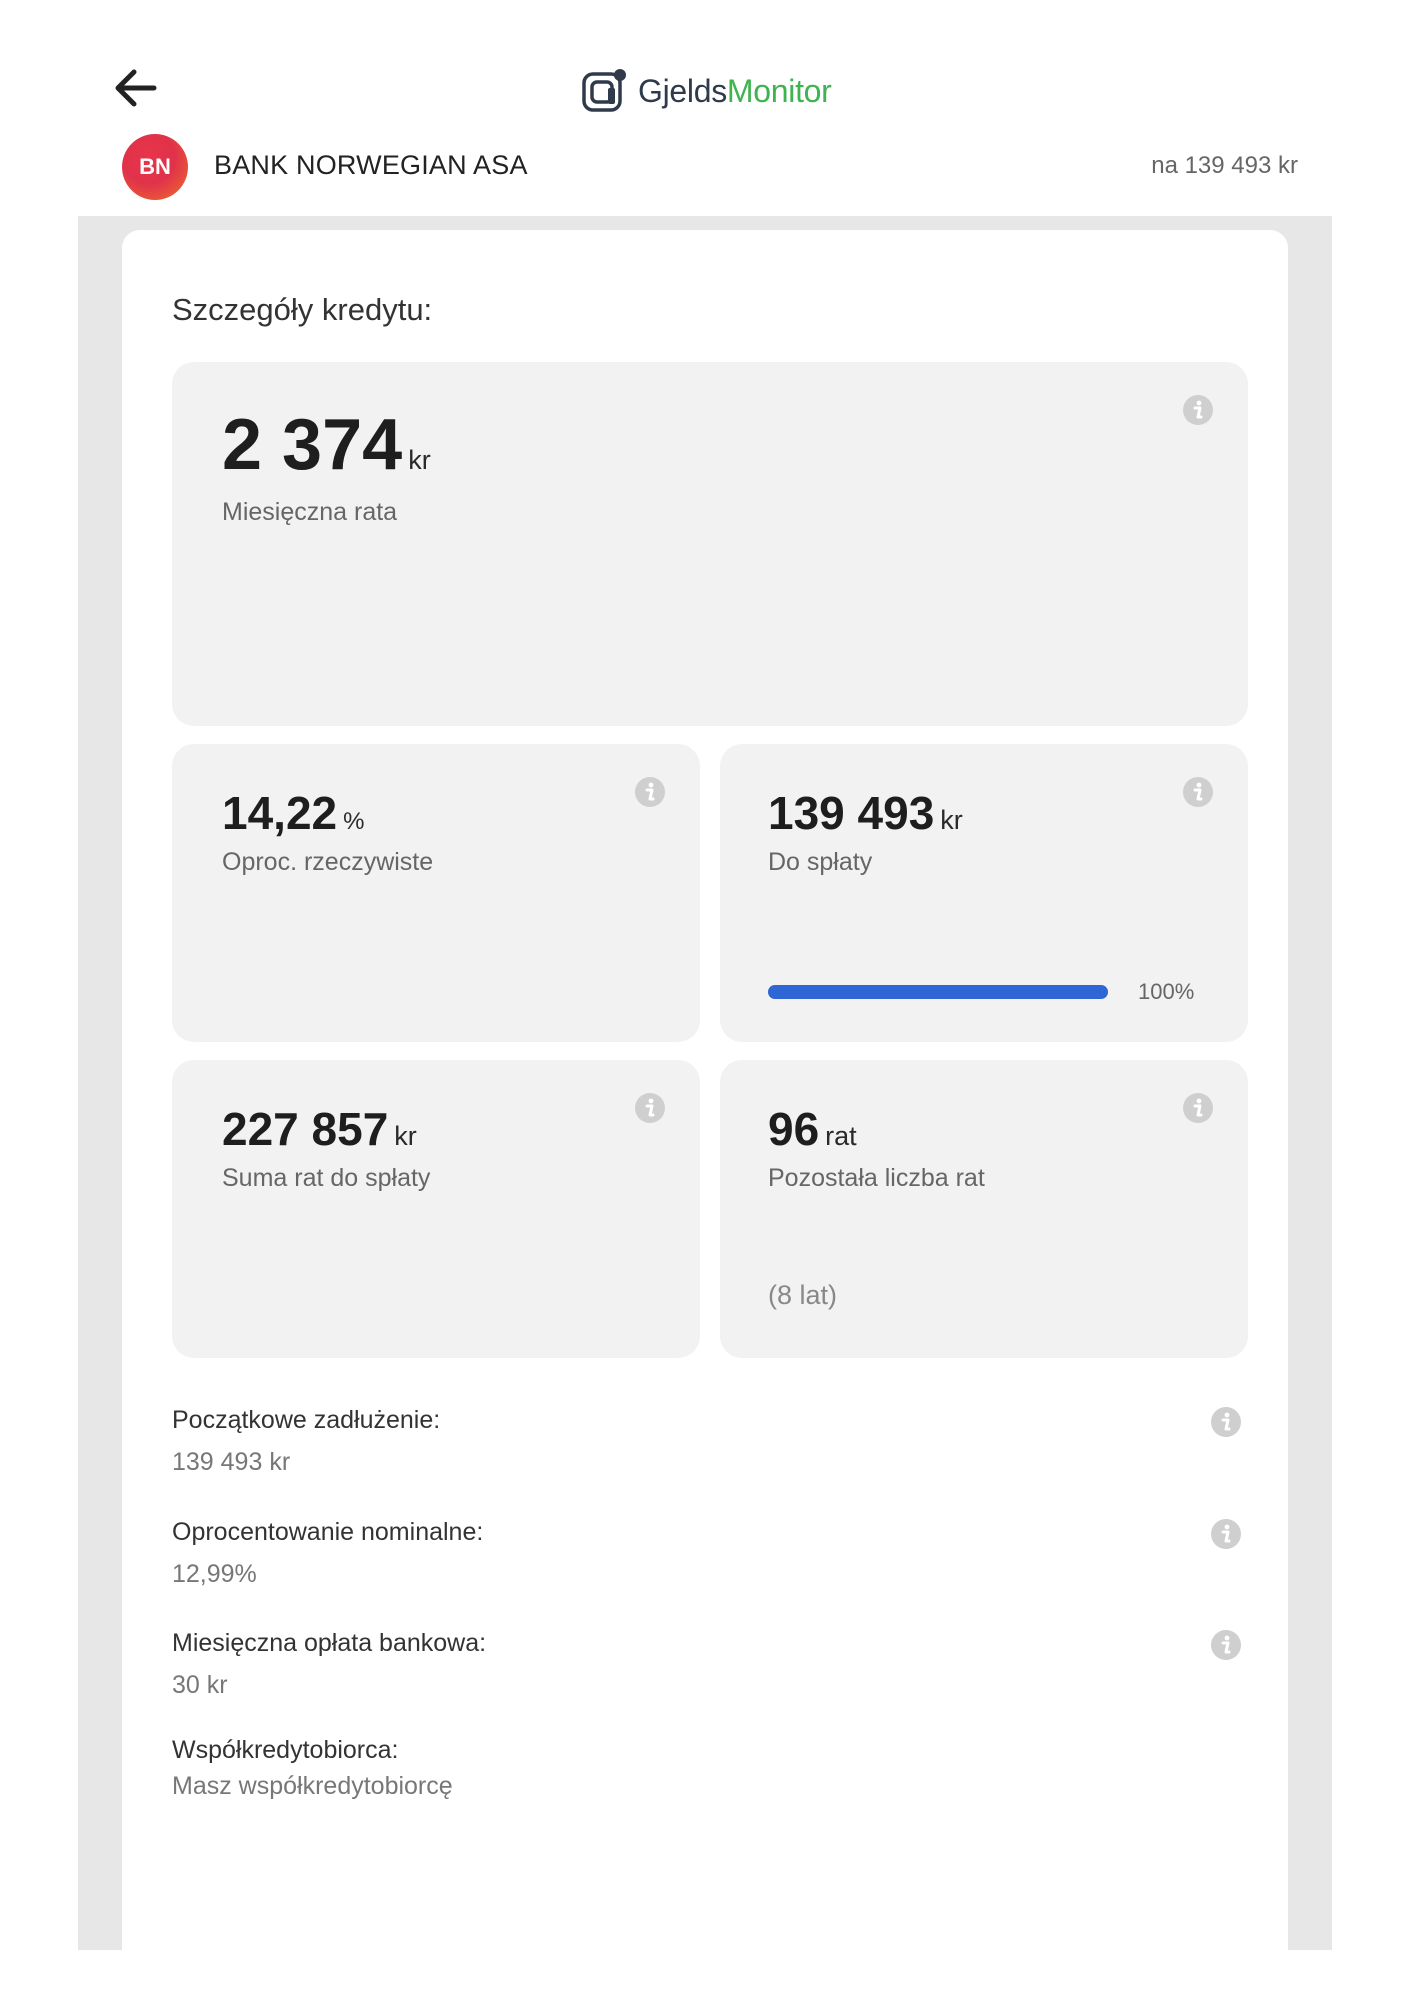  What do you see at coordinates (1224, 165) in the screenshot?
I see `bank-amount: na 139 493 kr` at bounding box center [1224, 165].